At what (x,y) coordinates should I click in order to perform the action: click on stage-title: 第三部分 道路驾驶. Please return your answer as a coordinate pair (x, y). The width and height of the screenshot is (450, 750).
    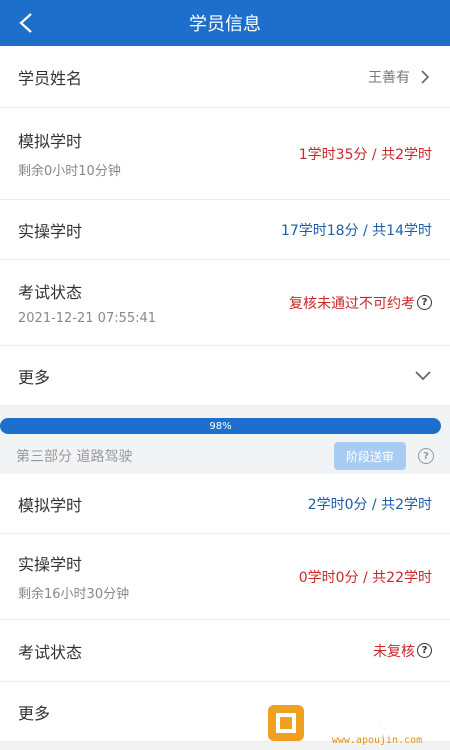
    Looking at the image, I should click on (74, 457).